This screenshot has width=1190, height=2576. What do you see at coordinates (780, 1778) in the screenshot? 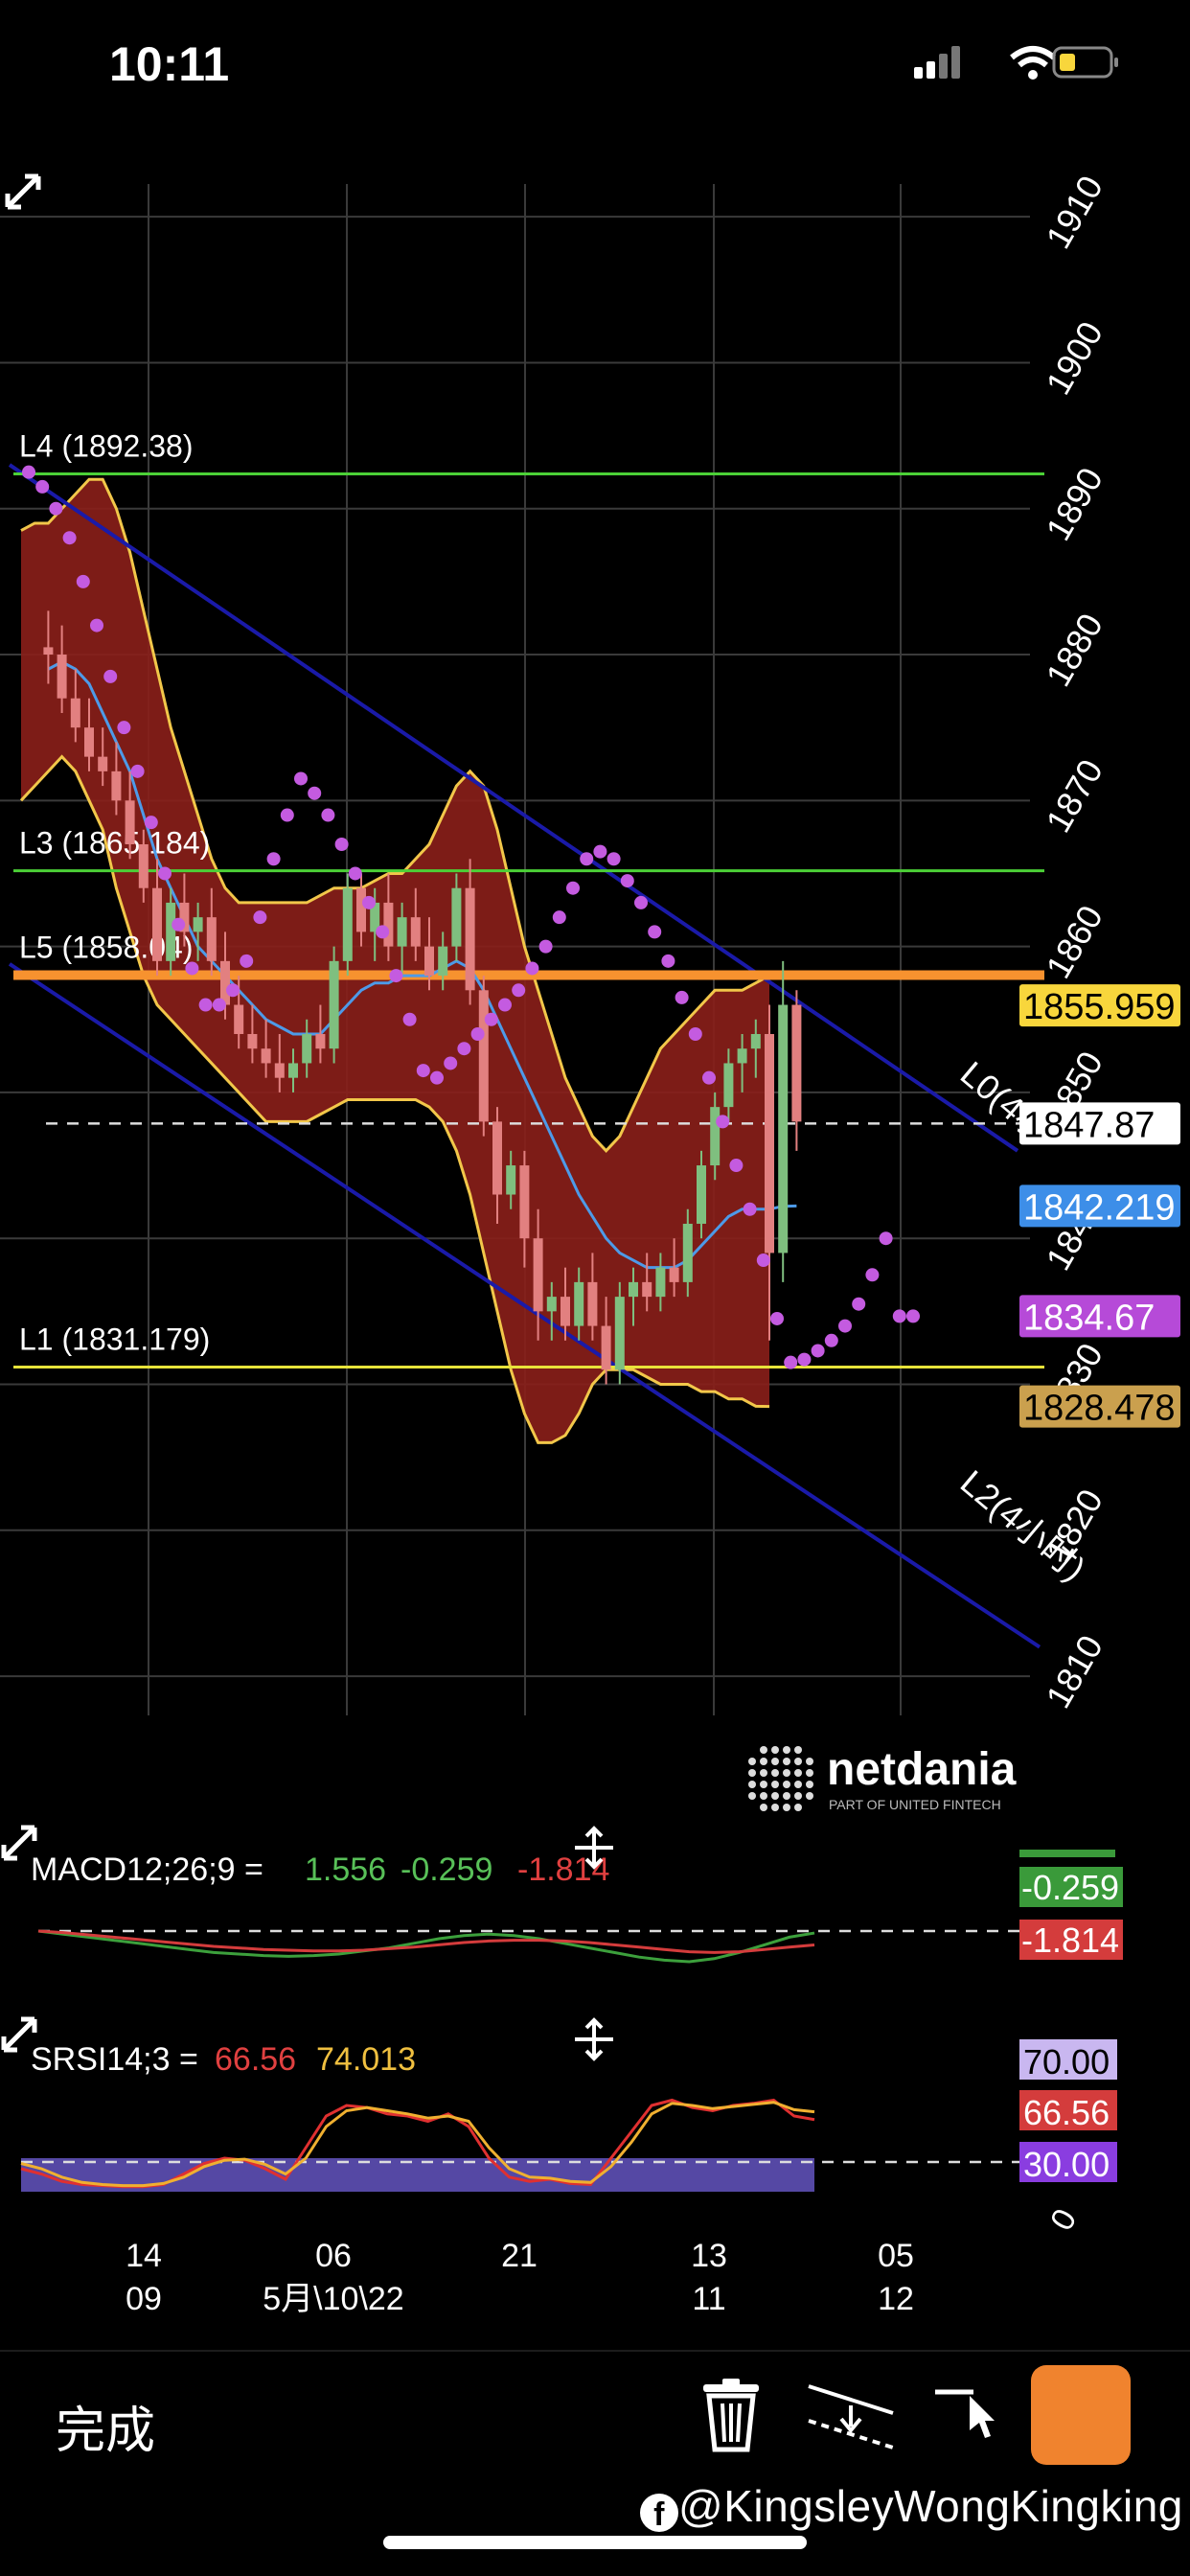
I see `netdania-dots-icon` at bounding box center [780, 1778].